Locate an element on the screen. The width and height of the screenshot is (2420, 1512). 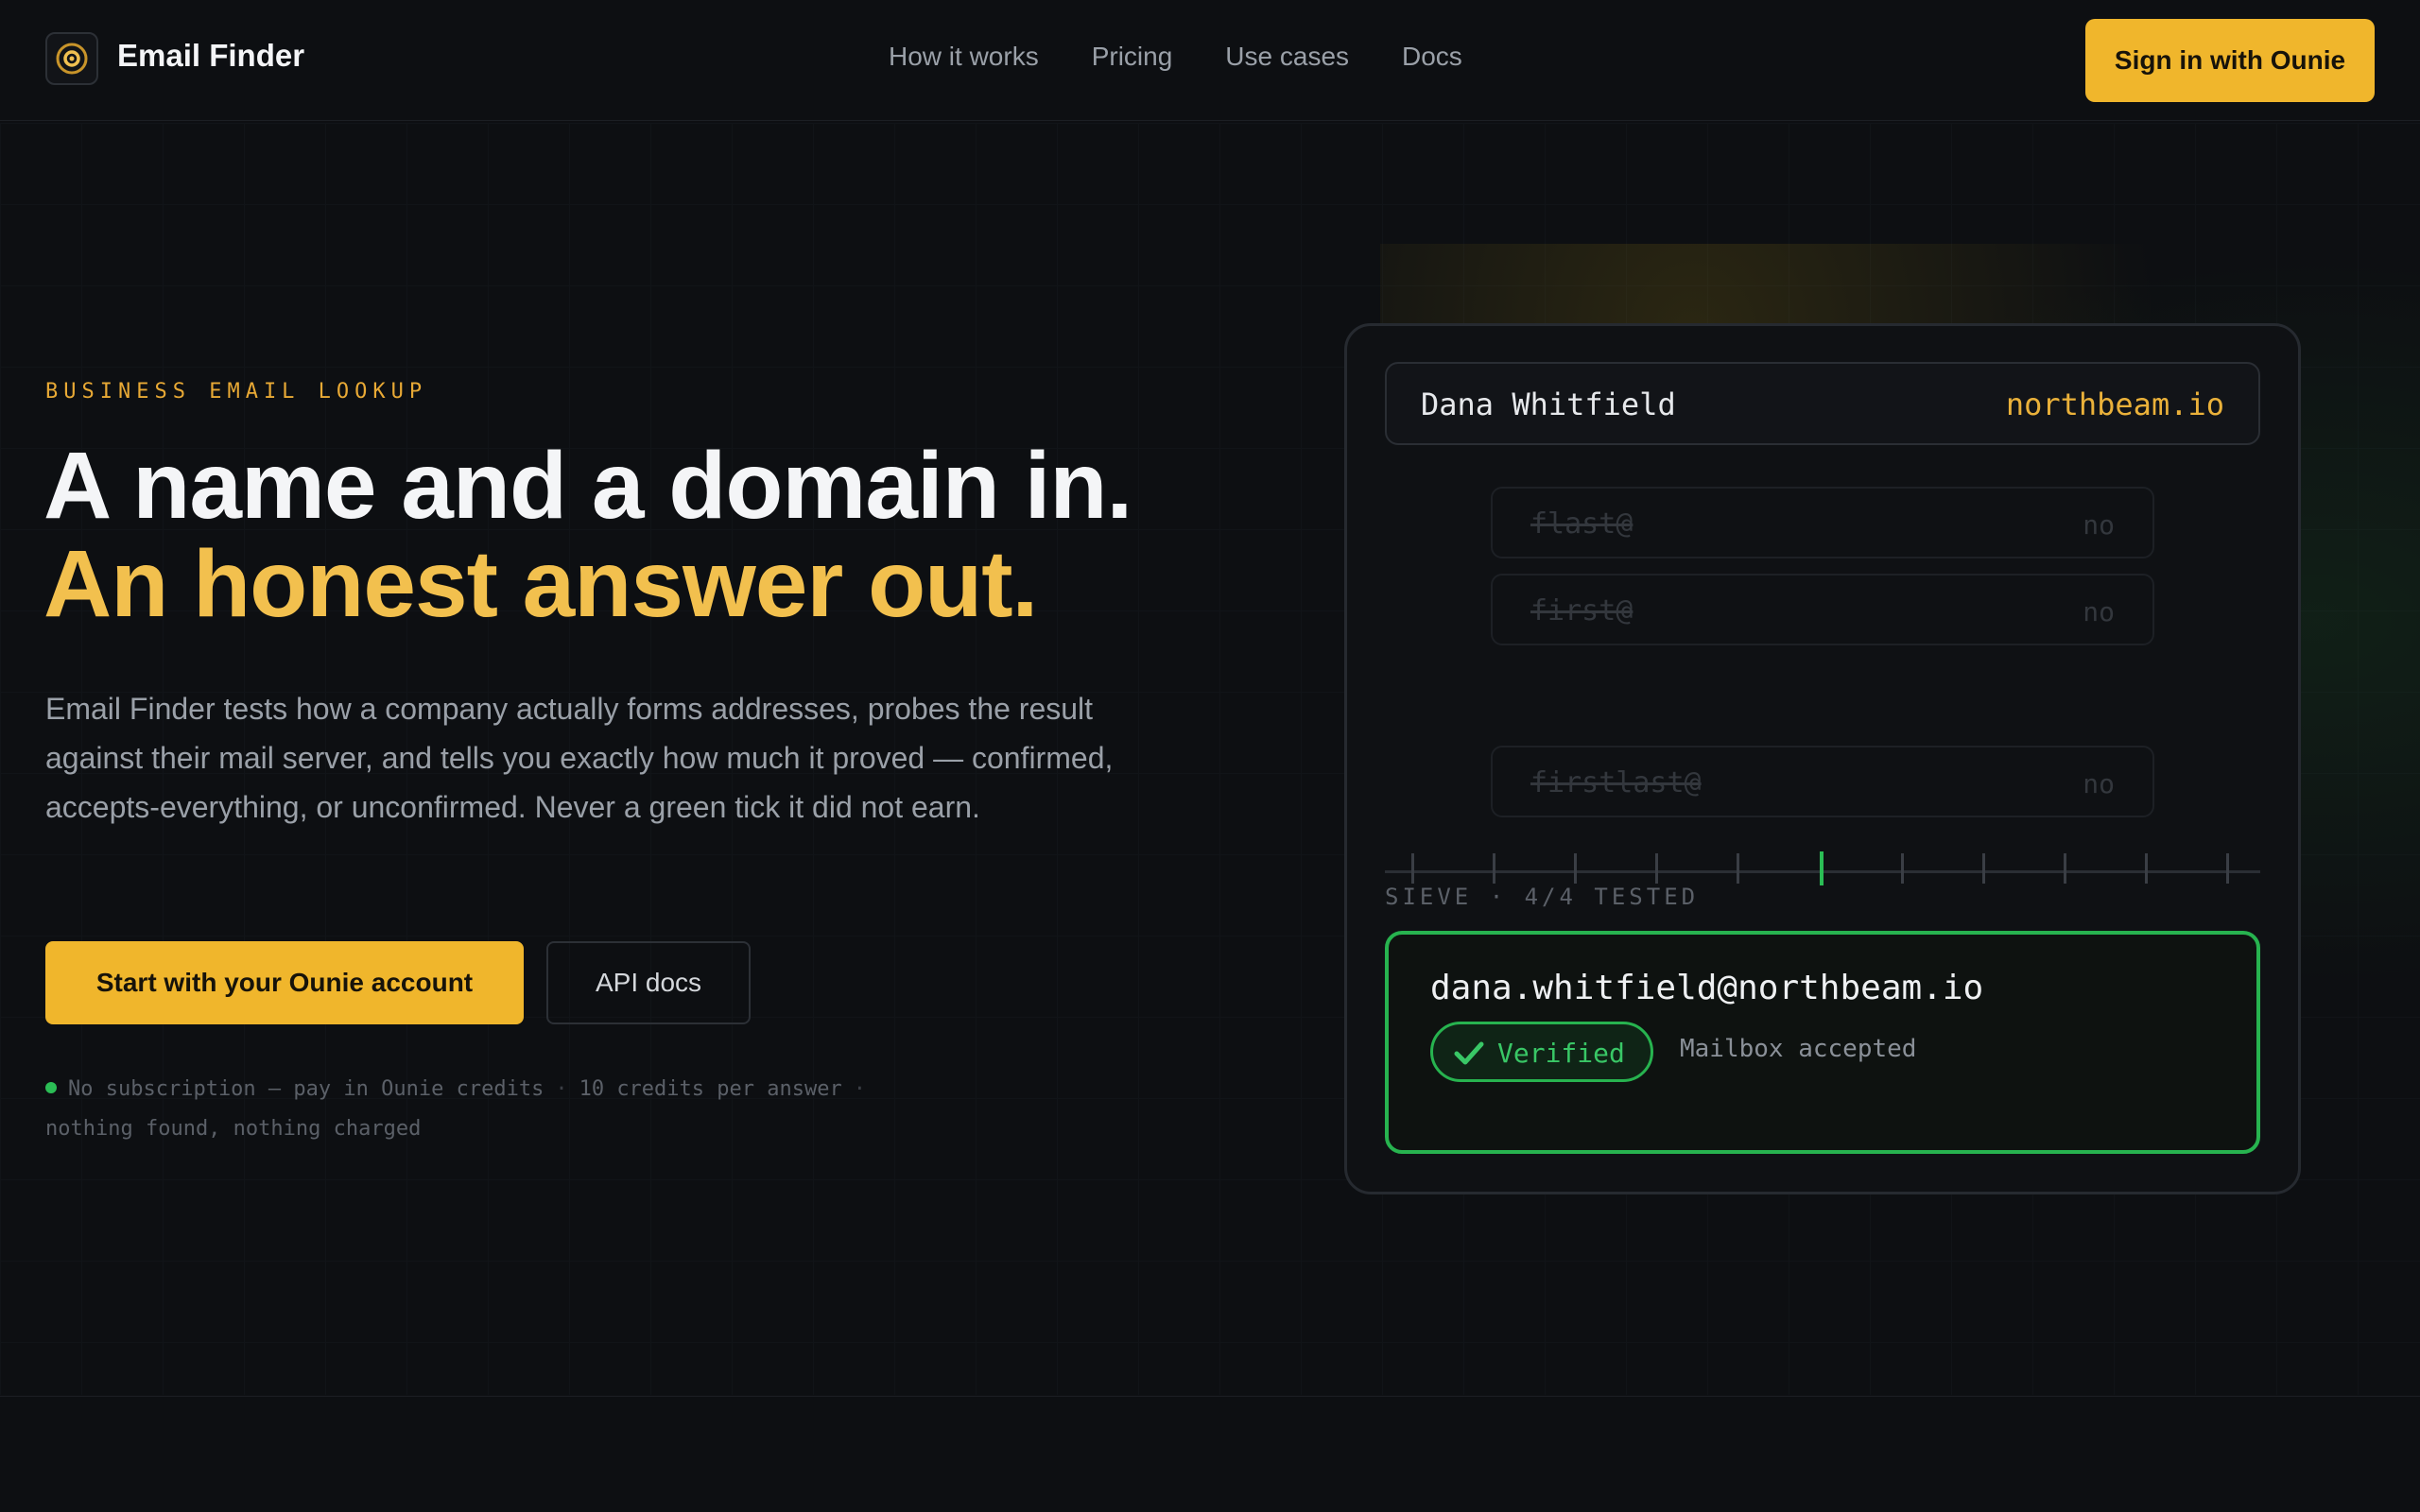
at-sign-icon is located at coordinates (72, 59).